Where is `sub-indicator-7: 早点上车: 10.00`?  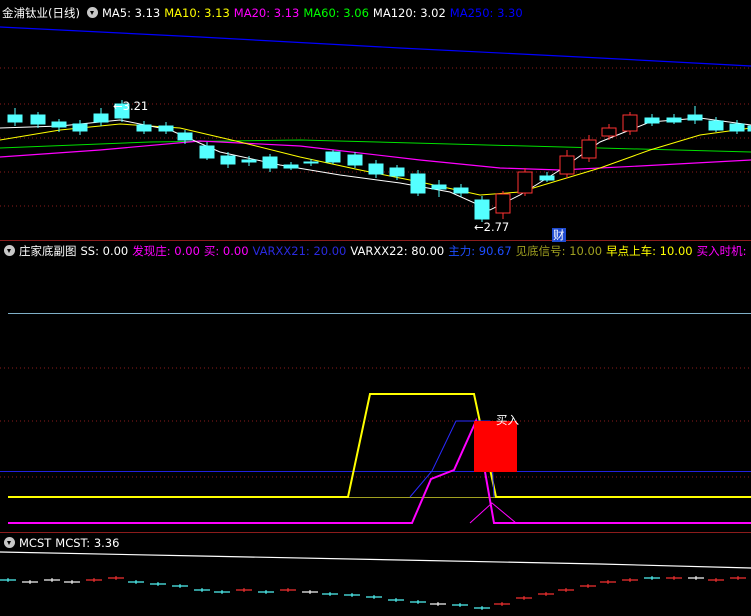
sub-indicator-7: 早点上车: 10.00 is located at coordinates (649, 251).